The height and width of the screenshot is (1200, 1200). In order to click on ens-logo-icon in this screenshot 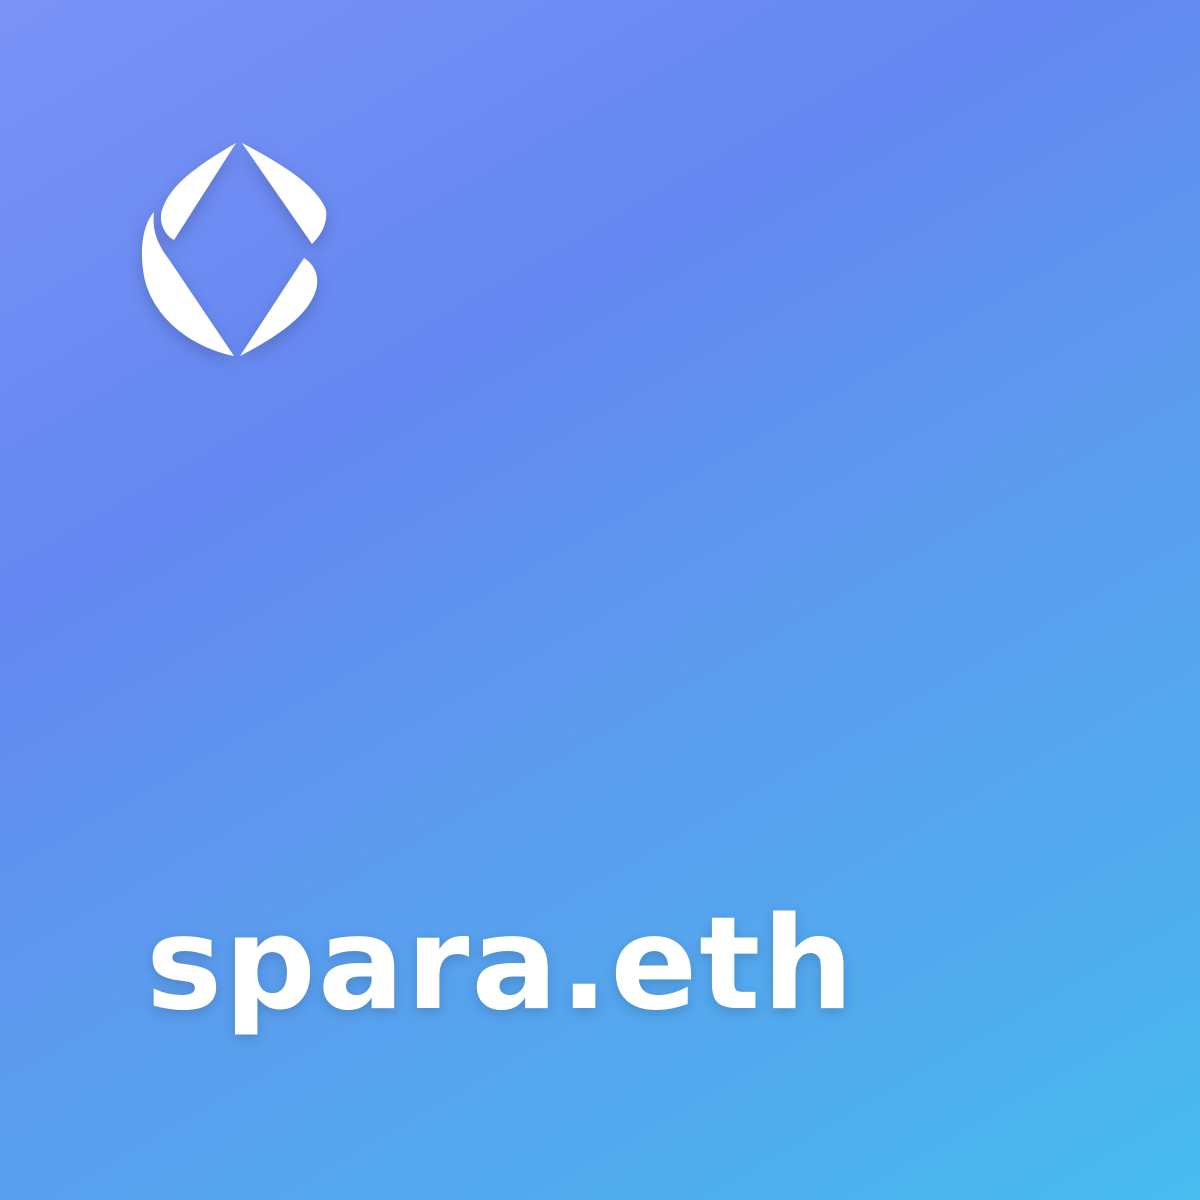, I will do `click(234, 249)`.